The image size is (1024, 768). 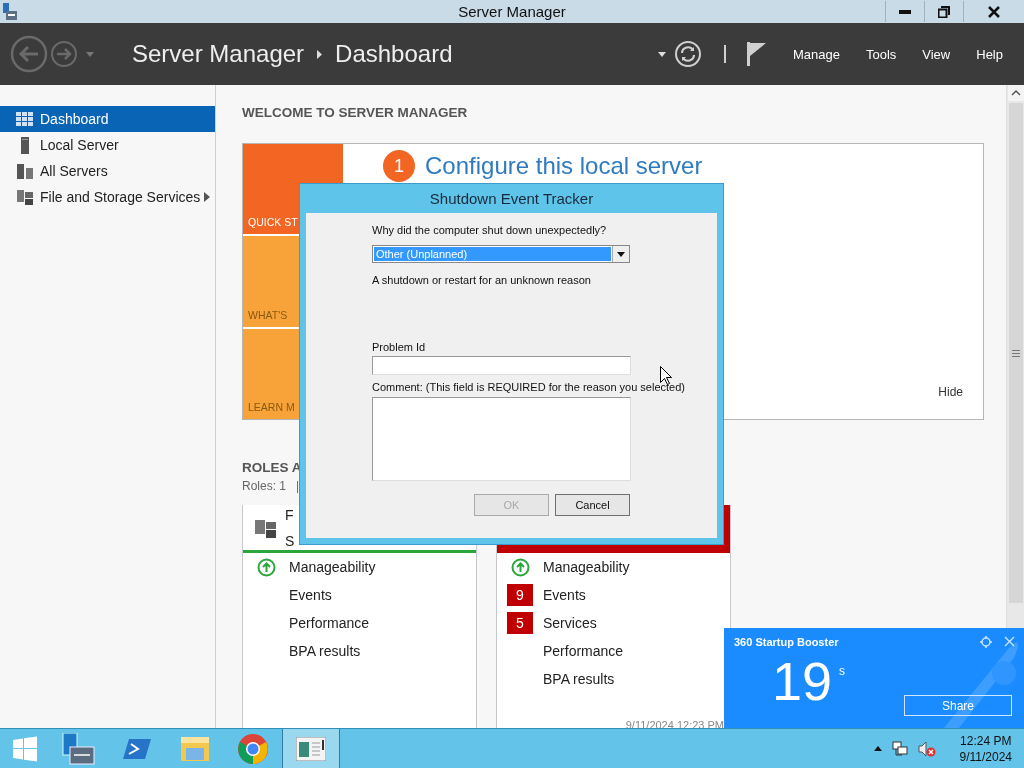 I want to click on flag-icon, so click(x=755, y=54).